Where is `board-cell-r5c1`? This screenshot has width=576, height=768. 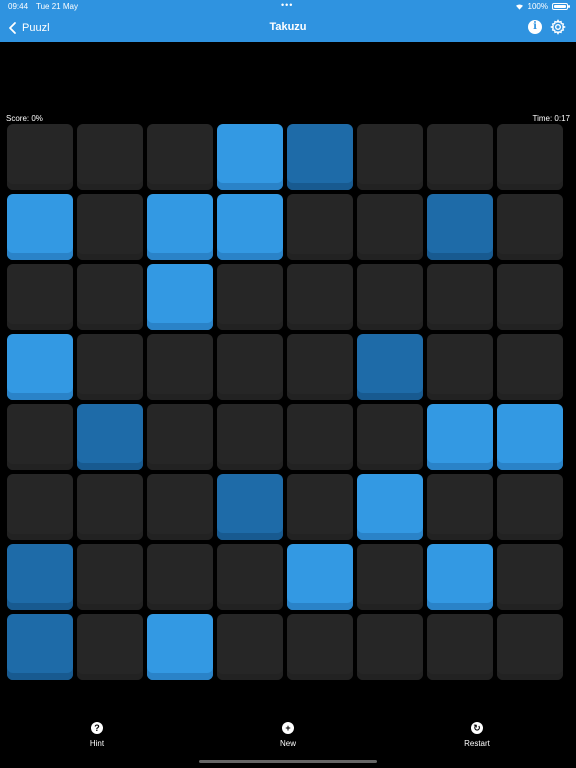
board-cell-r5c1 is located at coordinates (40, 437).